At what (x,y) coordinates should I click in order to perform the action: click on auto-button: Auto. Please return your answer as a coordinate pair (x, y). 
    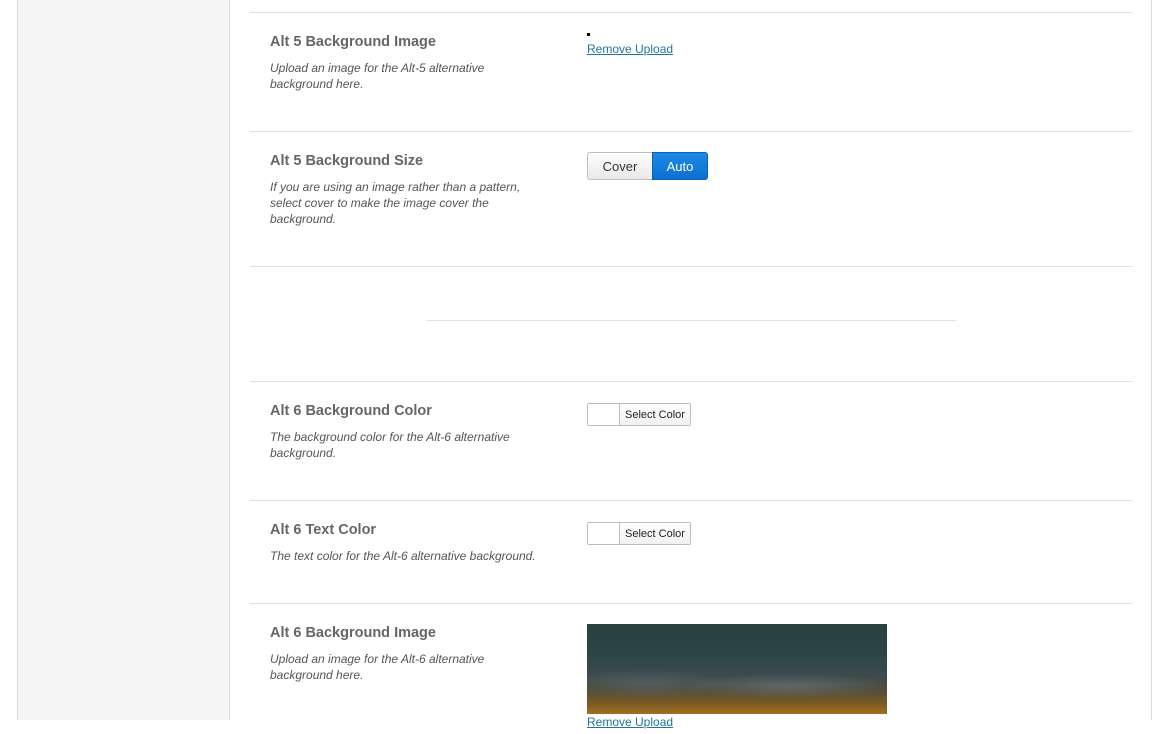
    Looking at the image, I should click on (680, 166).